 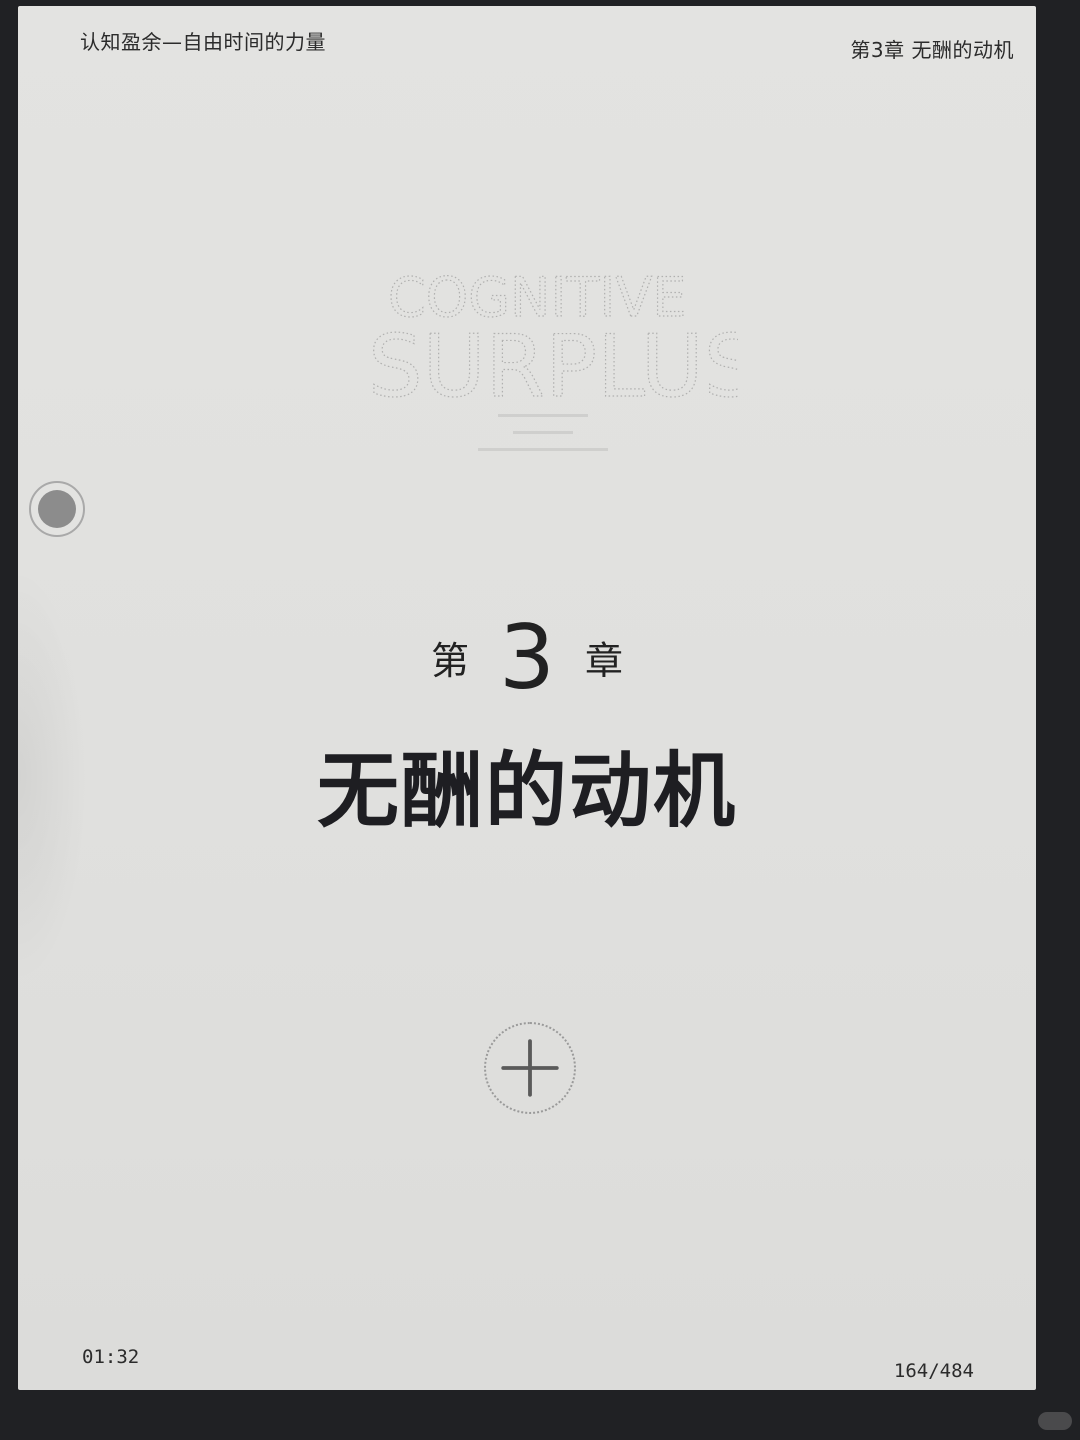 I want to click on cover-art-line2: SURPLUS, so click(x=553, y=367).